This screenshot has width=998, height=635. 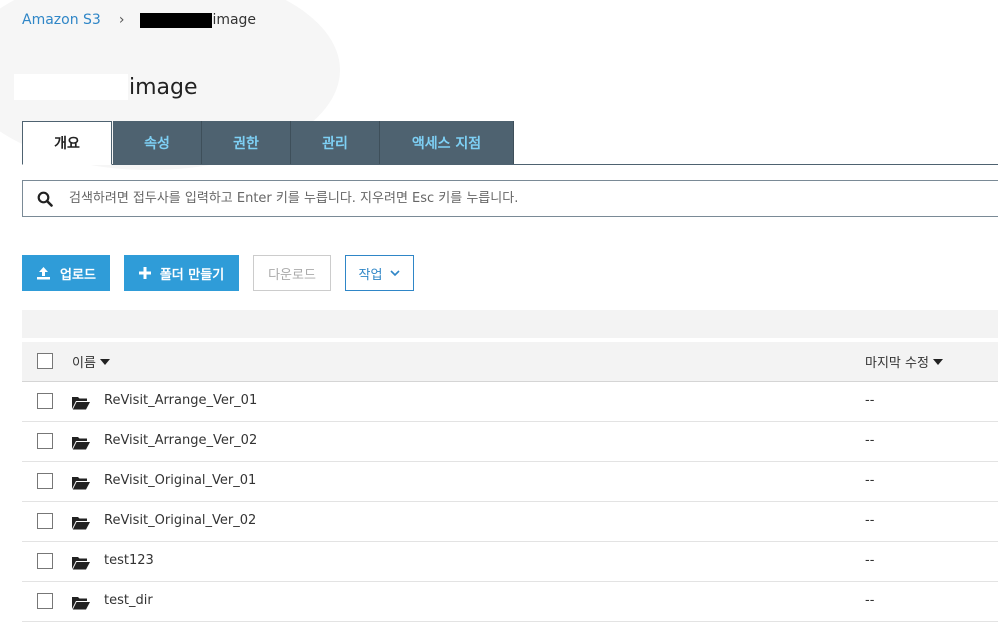 What do you see at coordinates (510, 562) in the screenshot?
I see `table-row: test123 --` at bounding box center [510, 562].